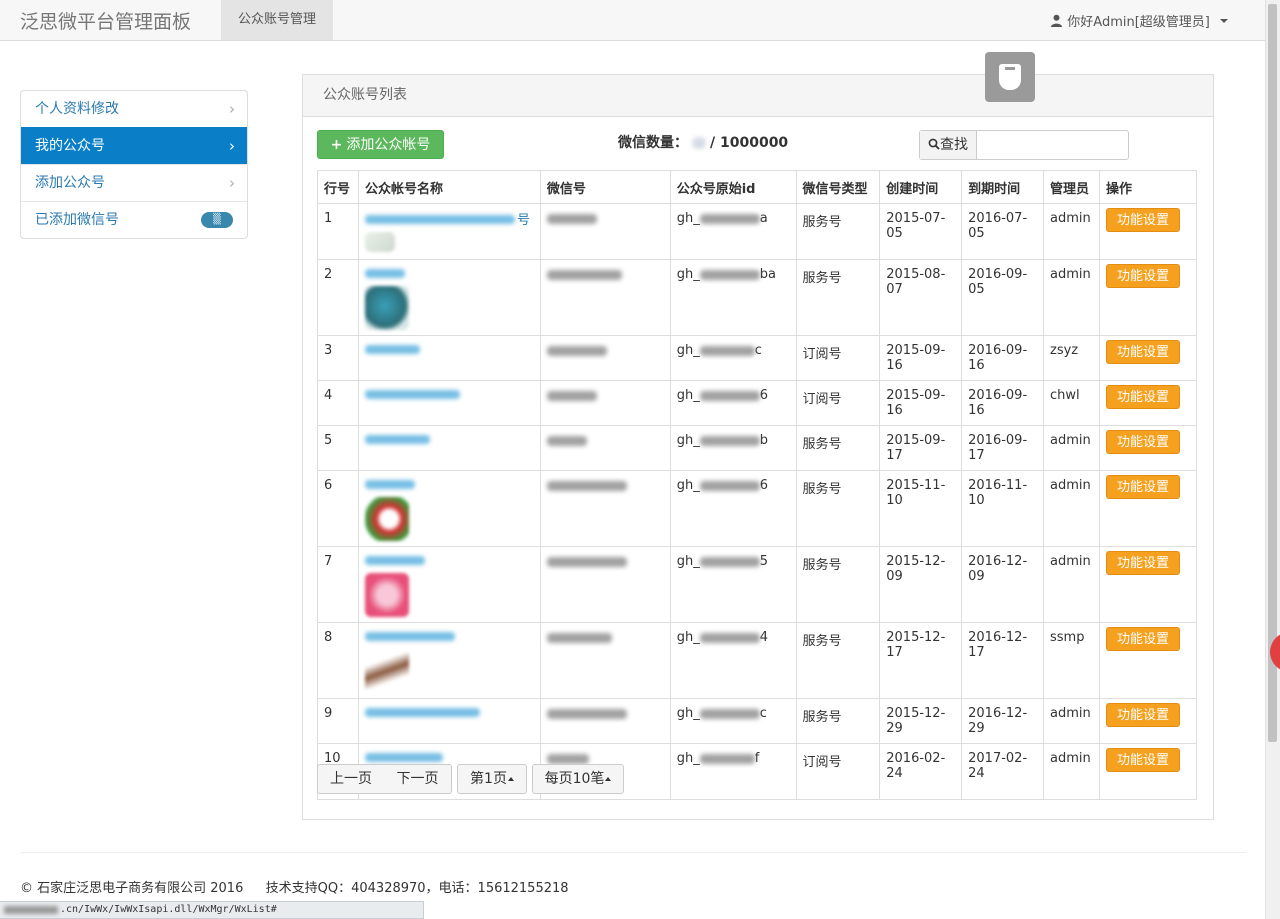  Describe the element at coordinates (763, 395) in the screenshot. I see `original-id-tail: 6` at that location.